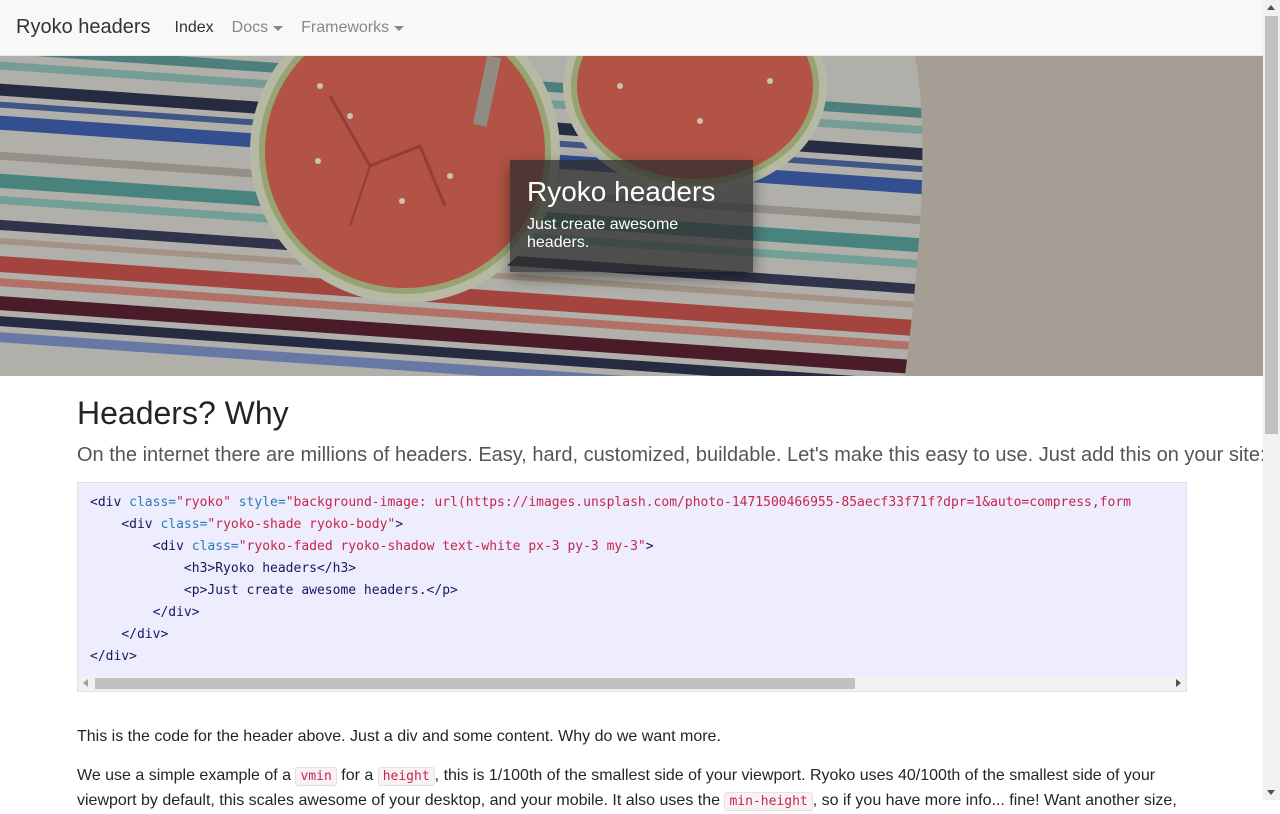  Describe the element at coordinates (85, 683) in the screenshot. I see `scroll-left-arrow-icon` at that location.